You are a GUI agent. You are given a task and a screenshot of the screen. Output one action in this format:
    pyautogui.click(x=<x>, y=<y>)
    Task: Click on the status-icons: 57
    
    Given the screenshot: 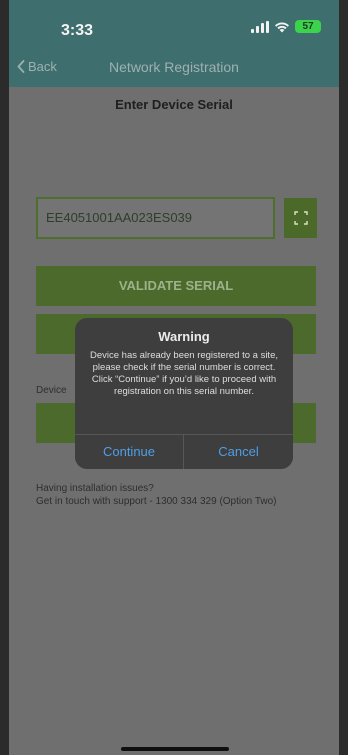 What is the action you would take?
    pyautogui.click(x=286, y=26)
    